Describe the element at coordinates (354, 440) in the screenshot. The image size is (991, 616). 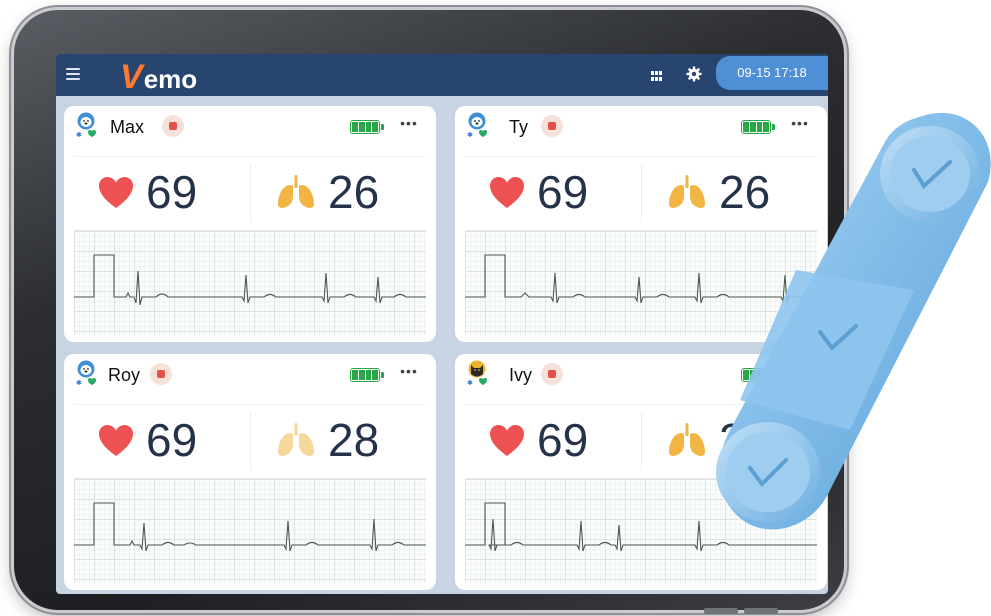
I see `resp-rate-value: 28` at that location.